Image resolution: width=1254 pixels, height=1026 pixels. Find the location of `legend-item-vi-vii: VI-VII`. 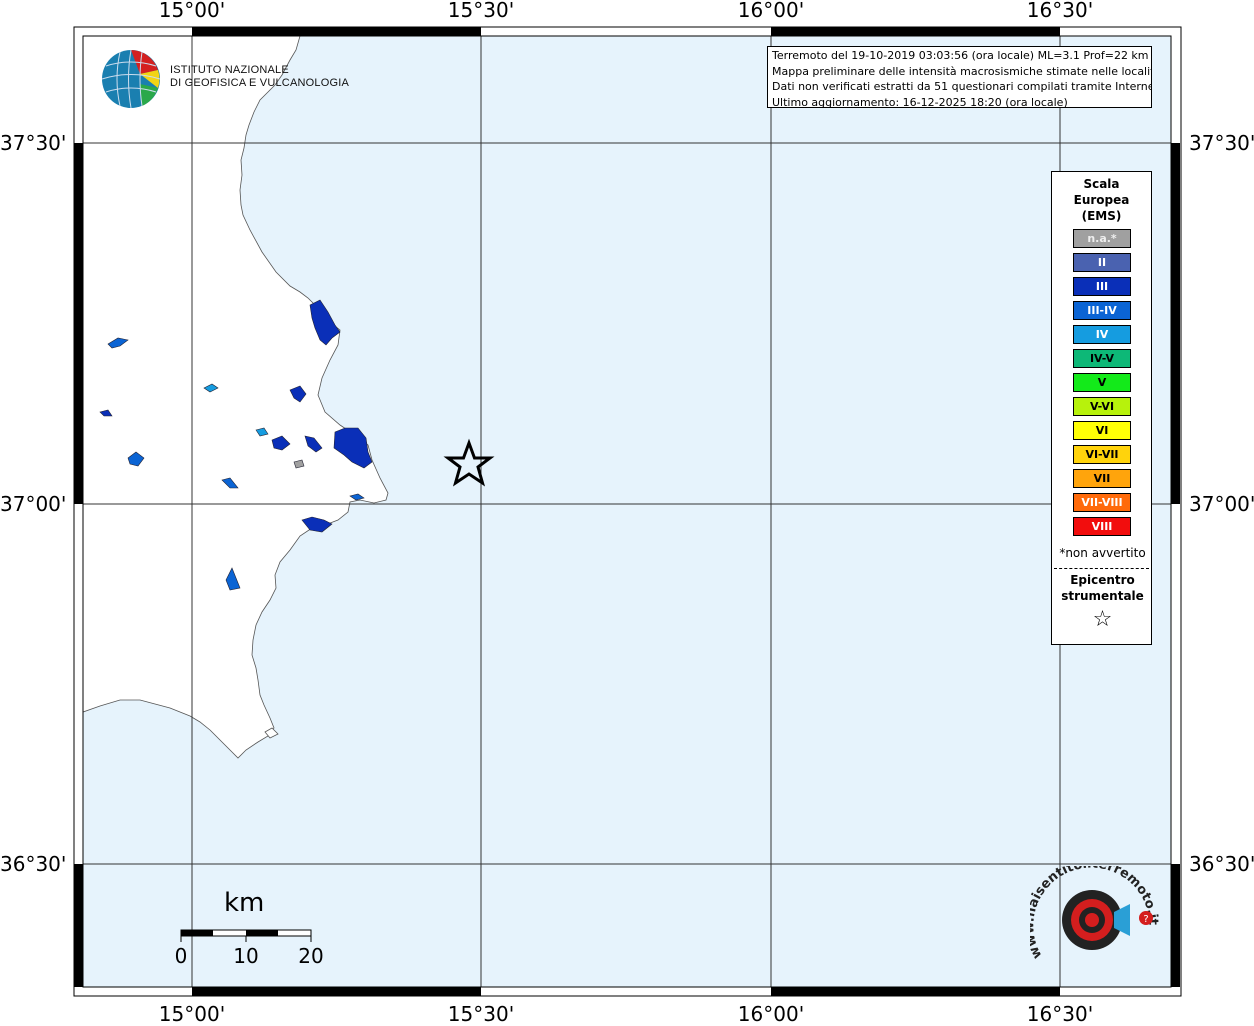

legend-item-vi-vii: VI-VII is located at coordinates (1102, 454).